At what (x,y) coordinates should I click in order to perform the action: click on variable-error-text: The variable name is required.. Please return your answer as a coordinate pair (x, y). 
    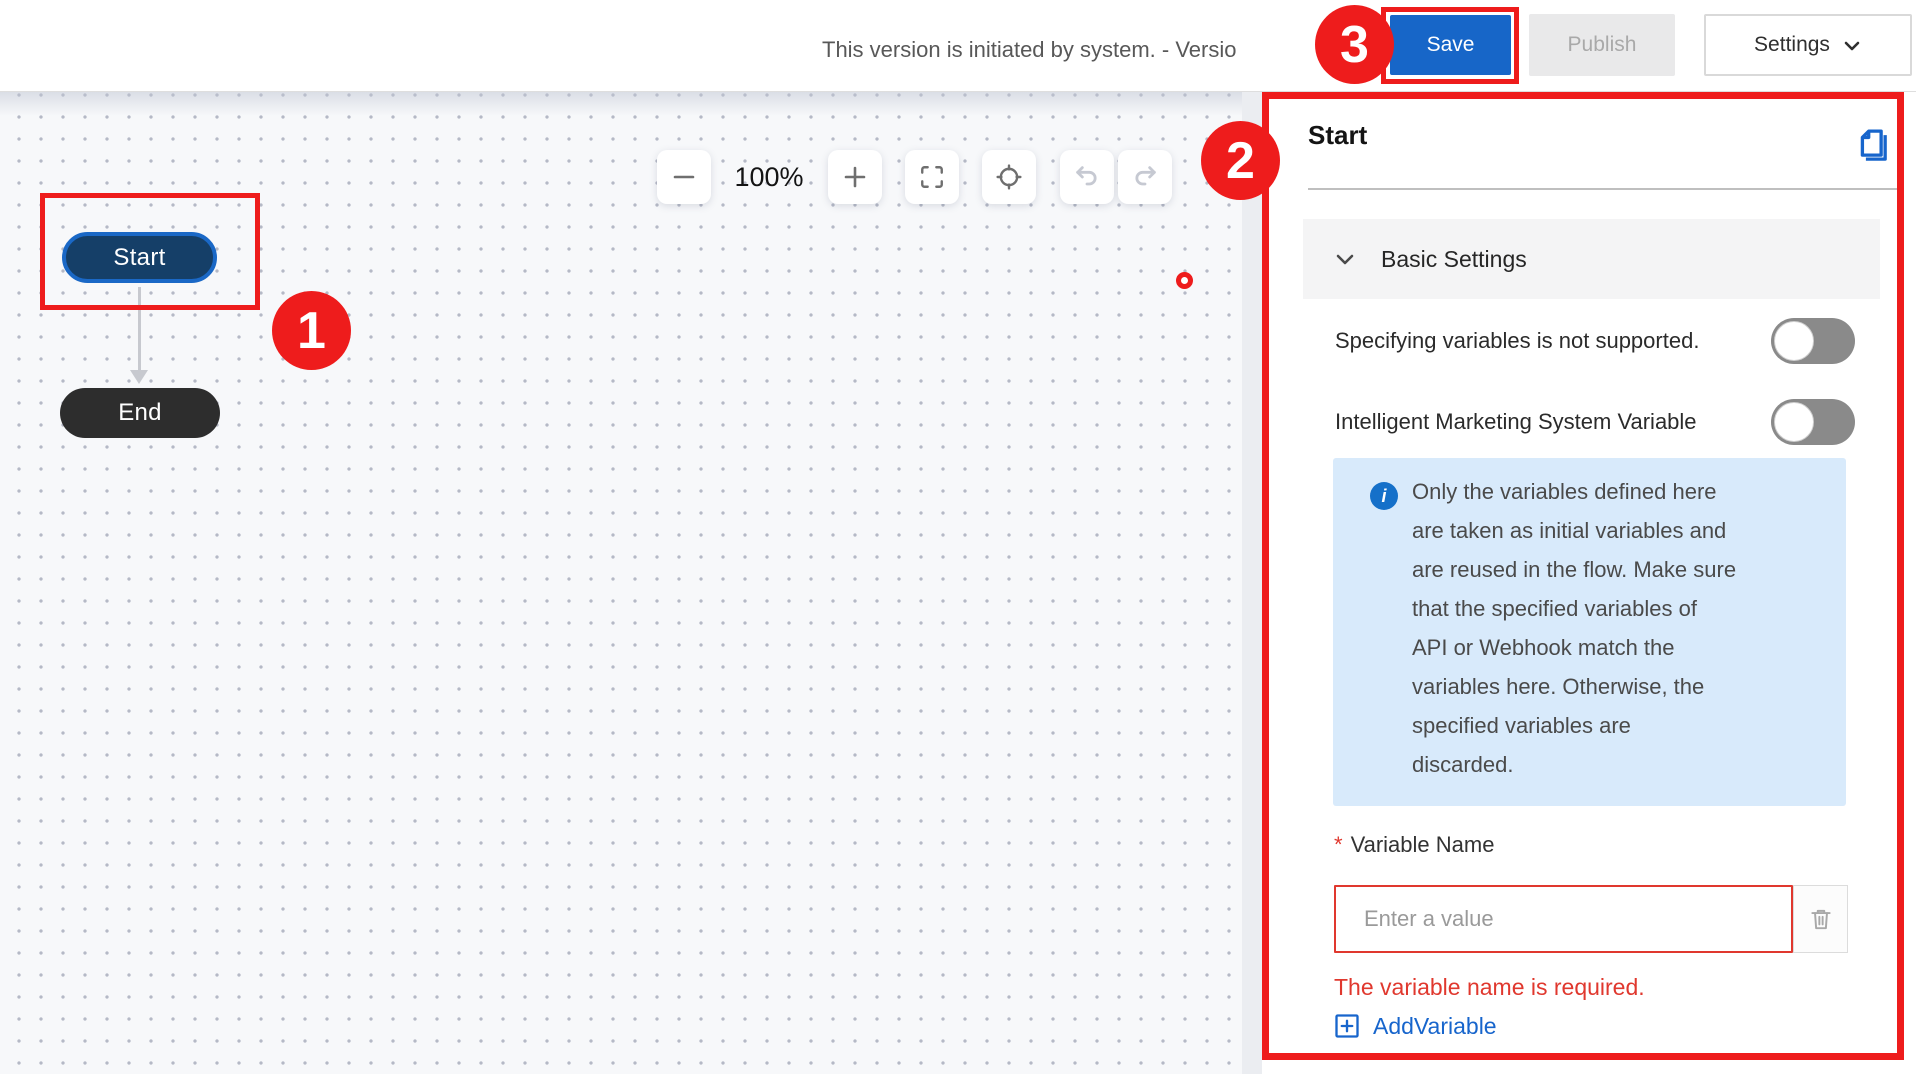
    Looking at the image, I should click on (1489, 987).